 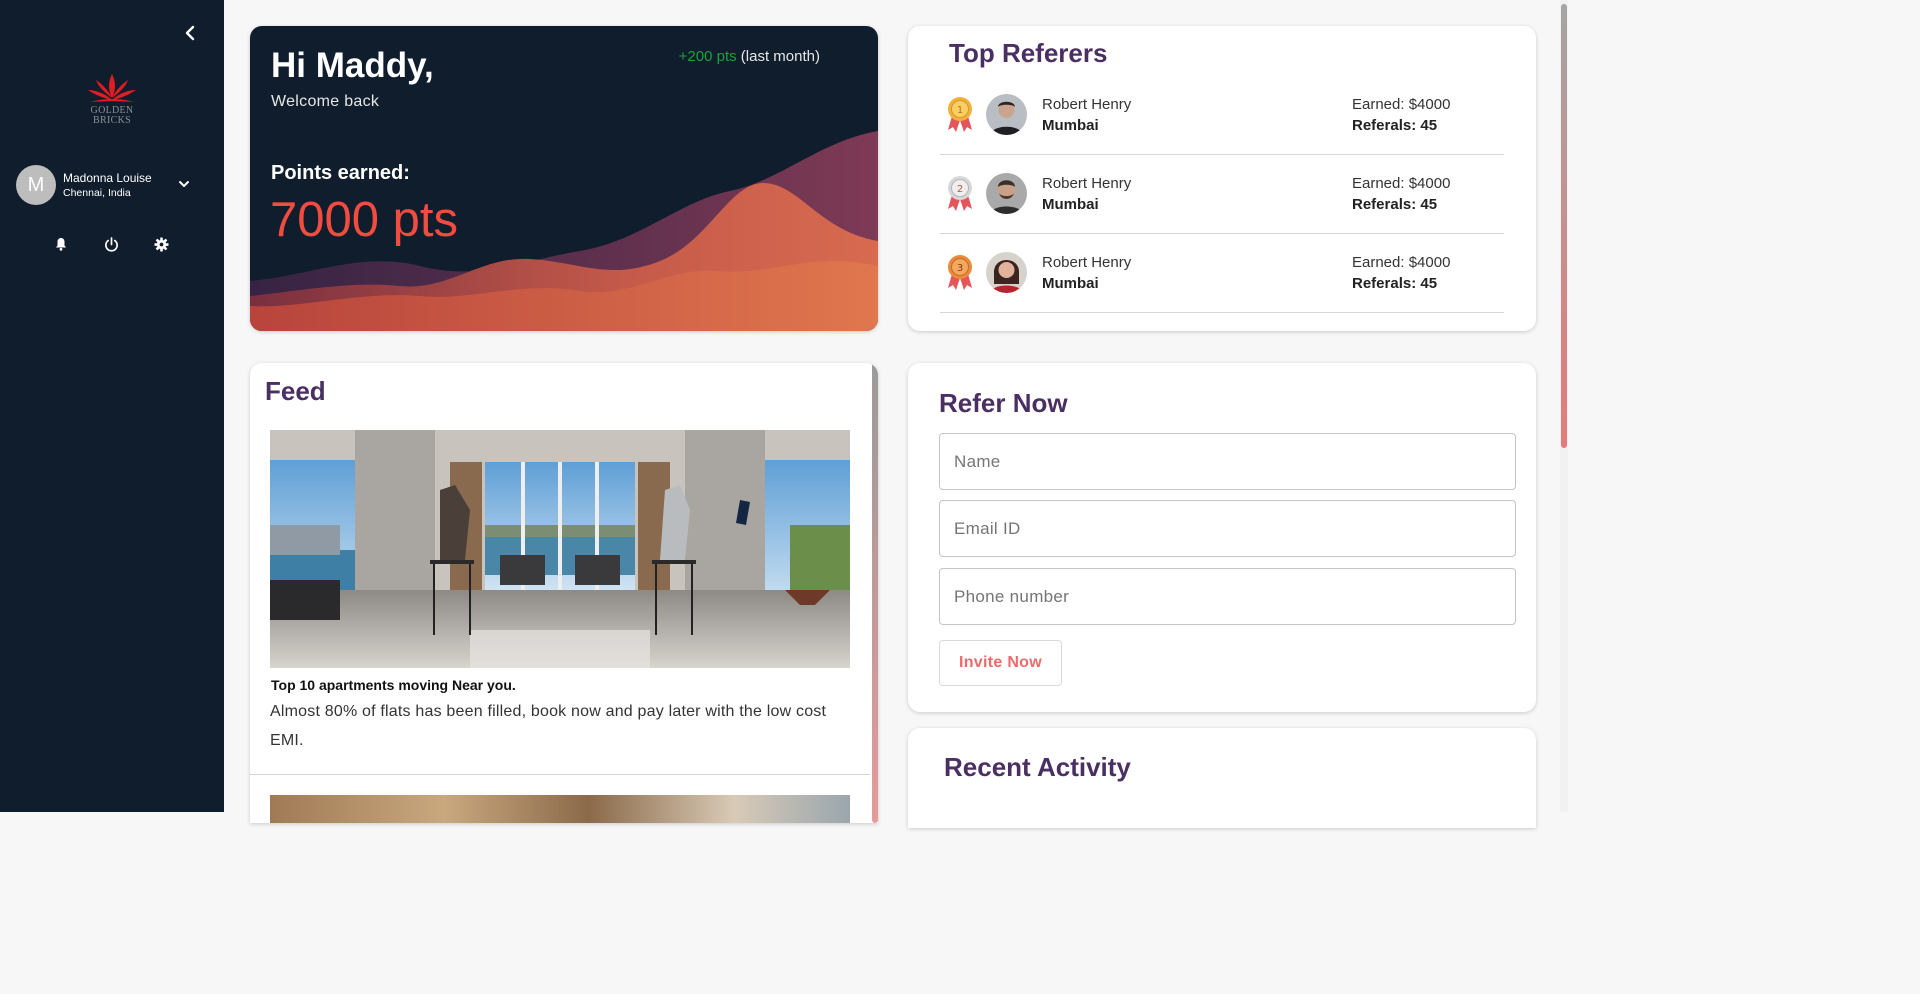 I want to click on chevron-down-icon, so click(x=184, y=184).